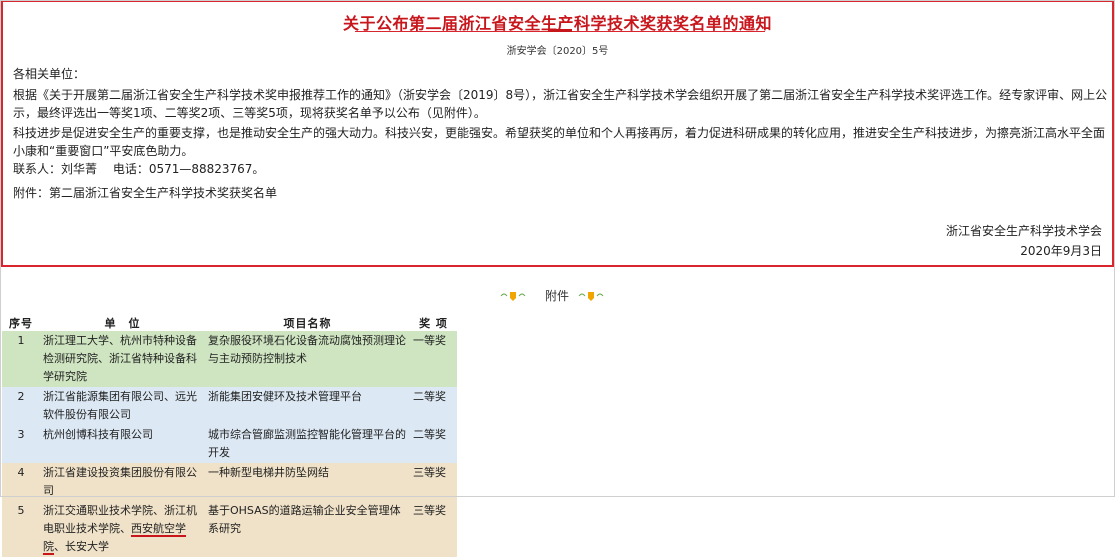  I want to click on table-header-row: 序号 单 位 项目名称 奖 项, so click(229, 323).